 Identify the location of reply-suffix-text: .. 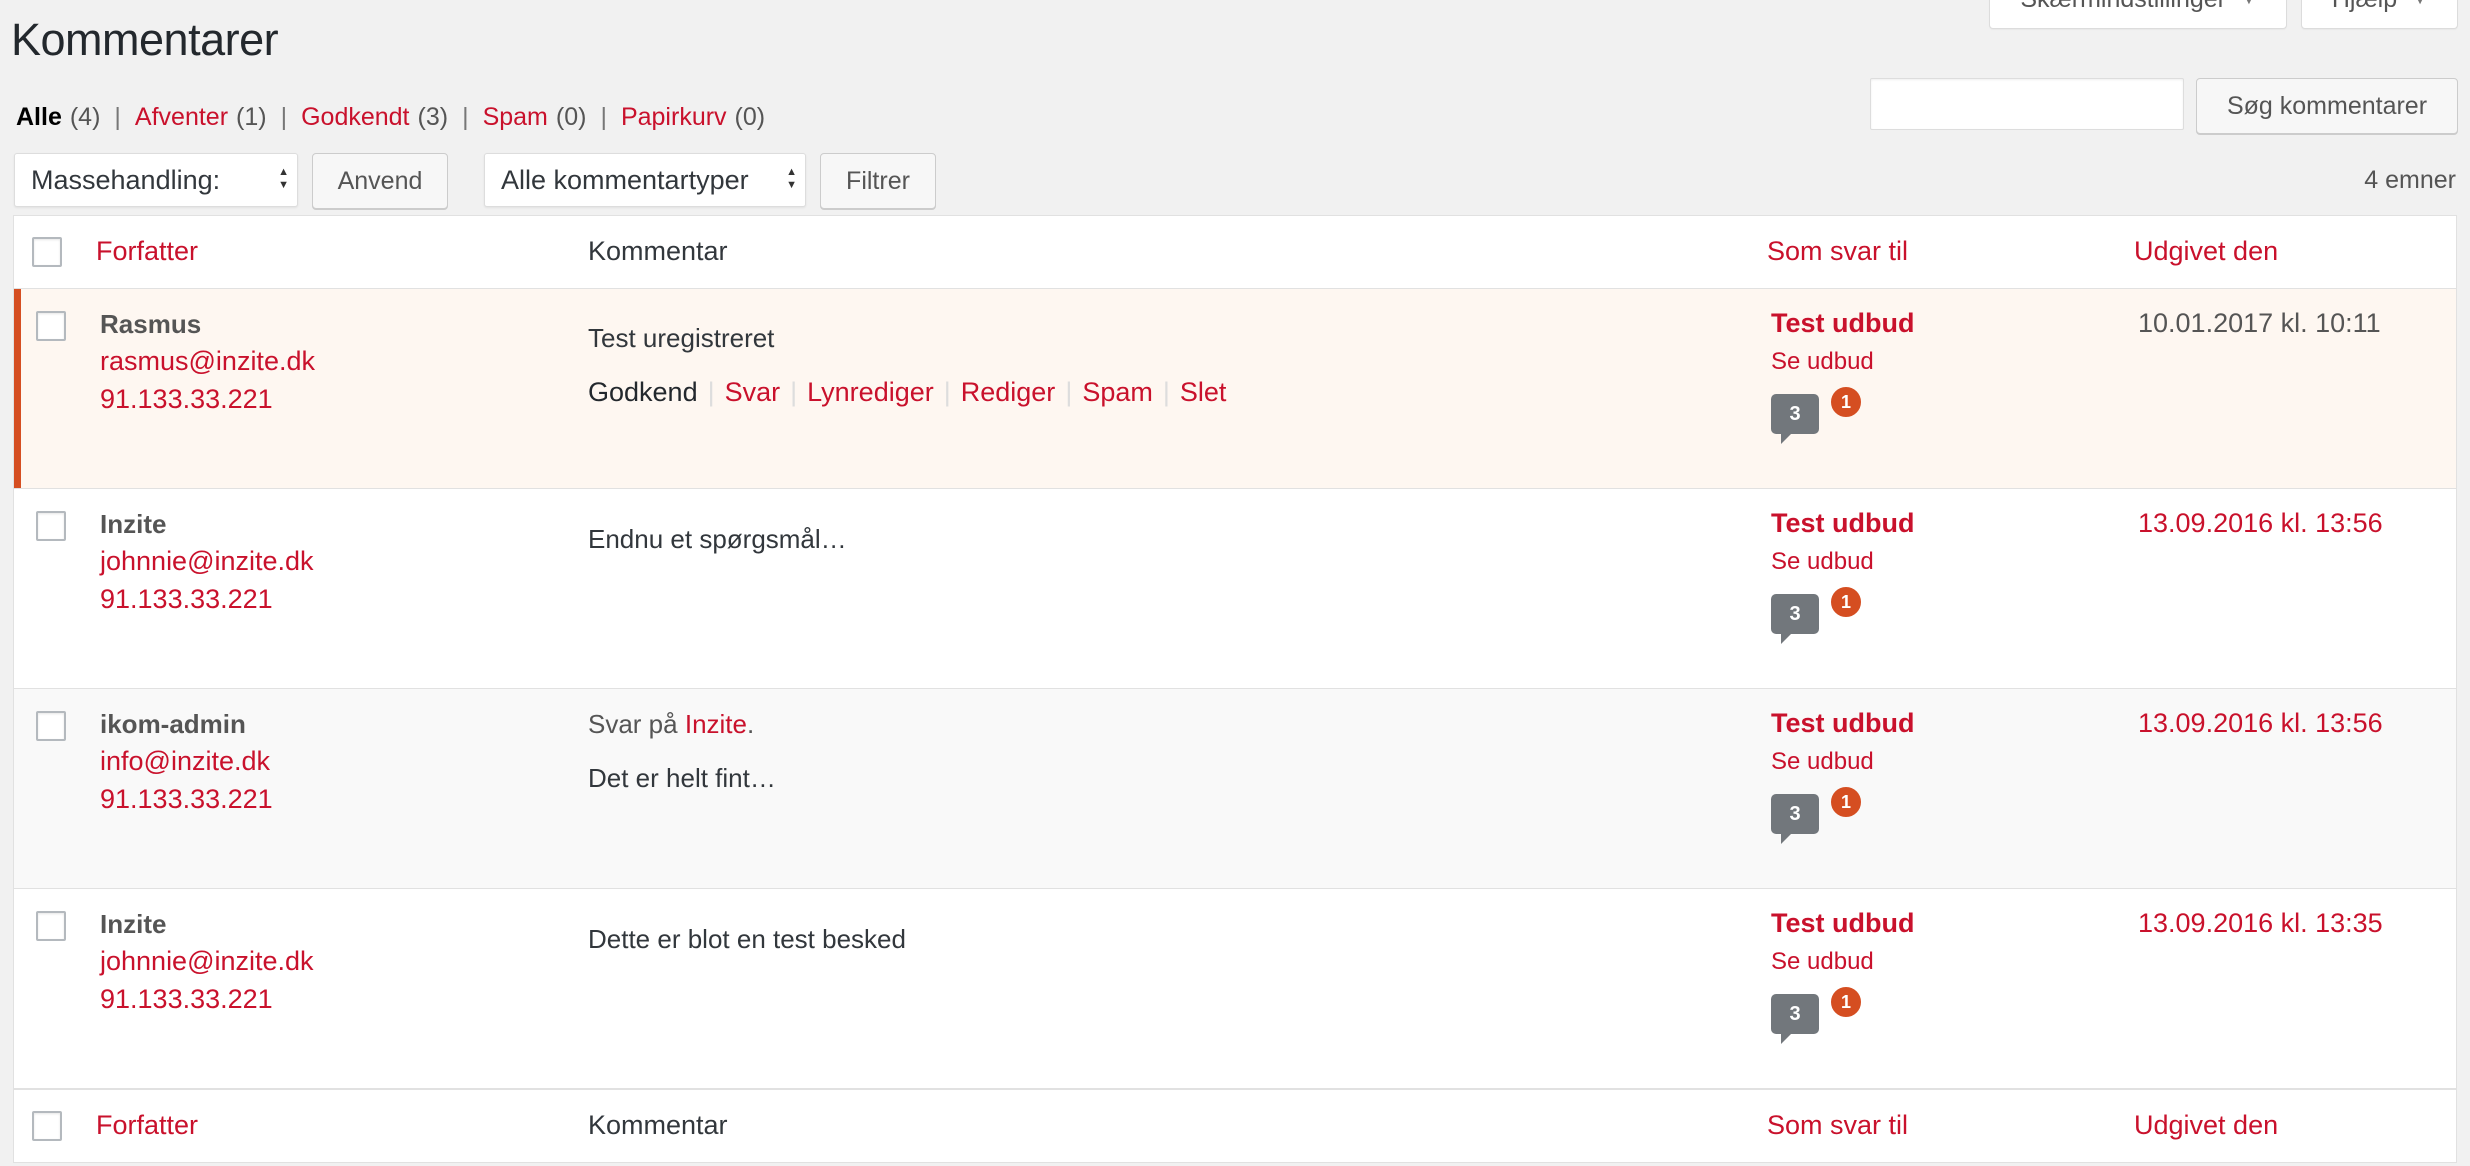
(751, 724).